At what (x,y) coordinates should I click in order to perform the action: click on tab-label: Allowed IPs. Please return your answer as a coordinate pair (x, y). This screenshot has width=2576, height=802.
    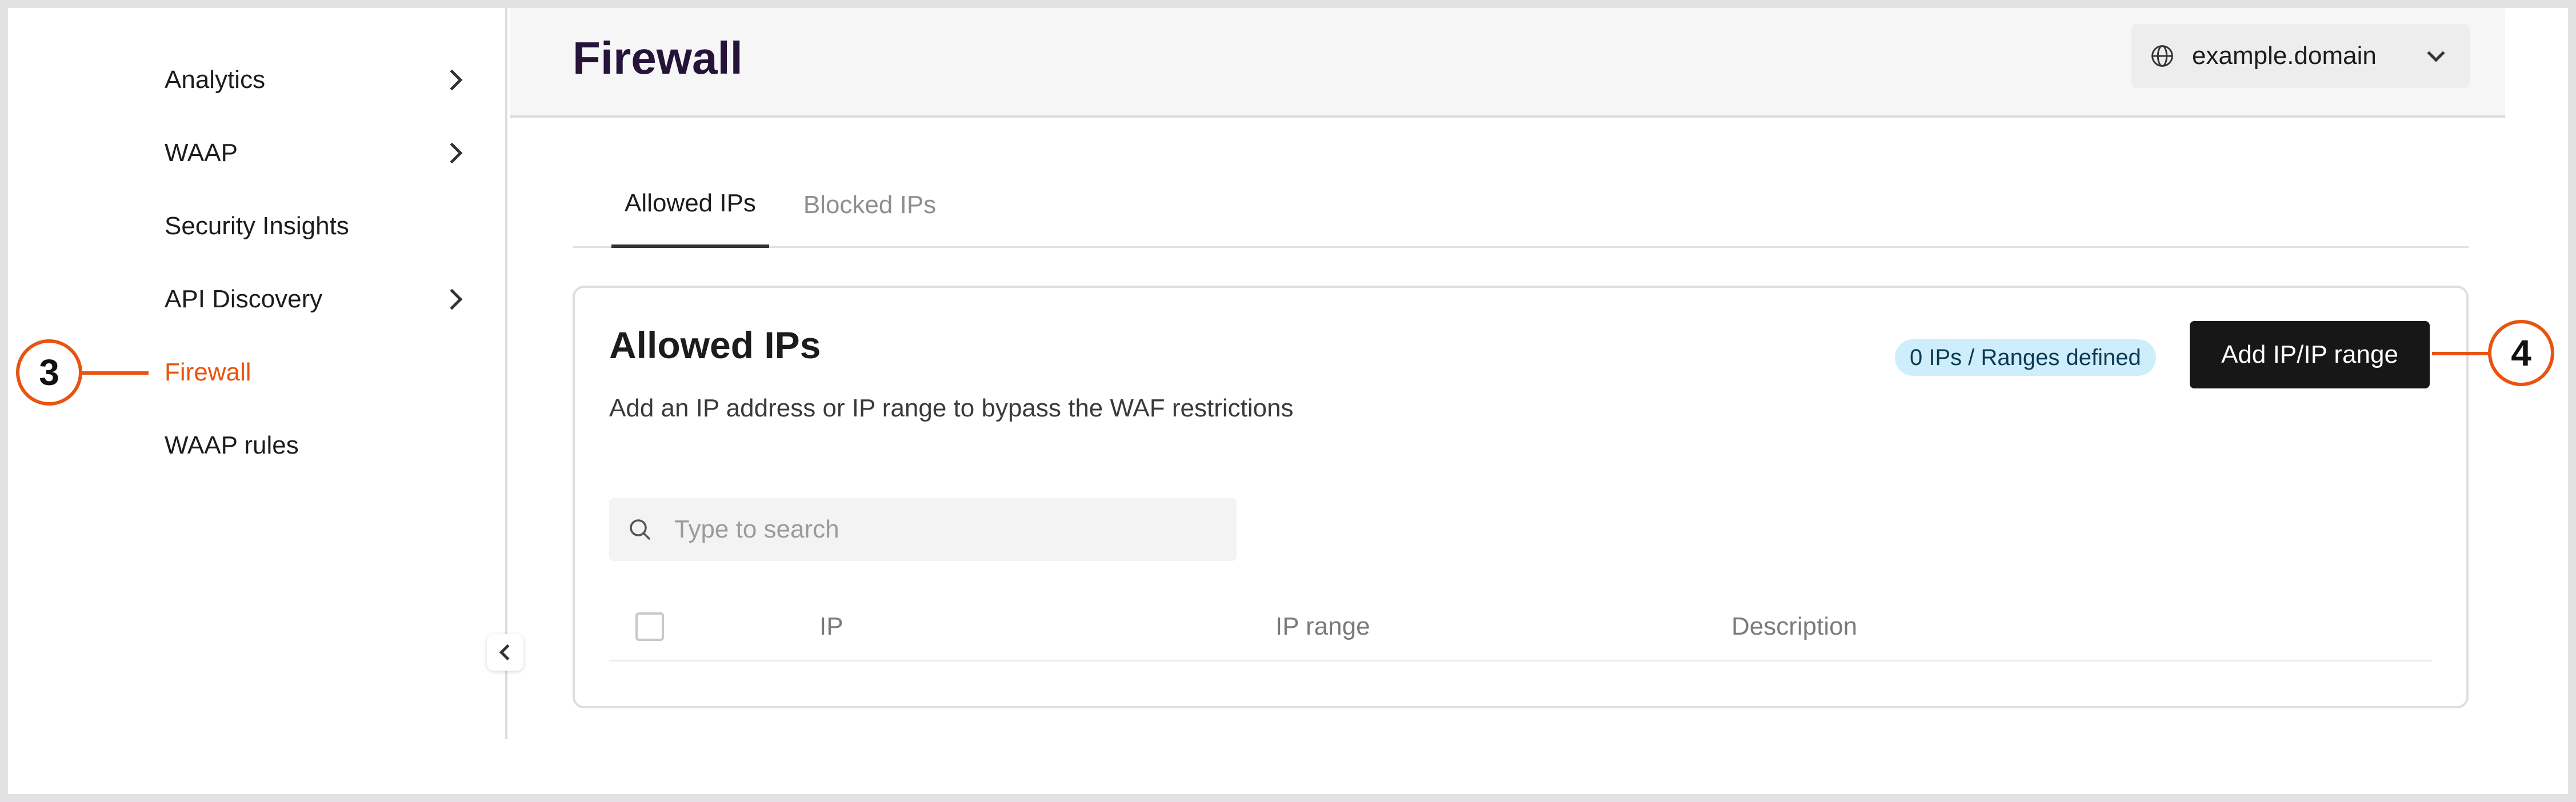
    Looking at the image, I should click on (690, 203).